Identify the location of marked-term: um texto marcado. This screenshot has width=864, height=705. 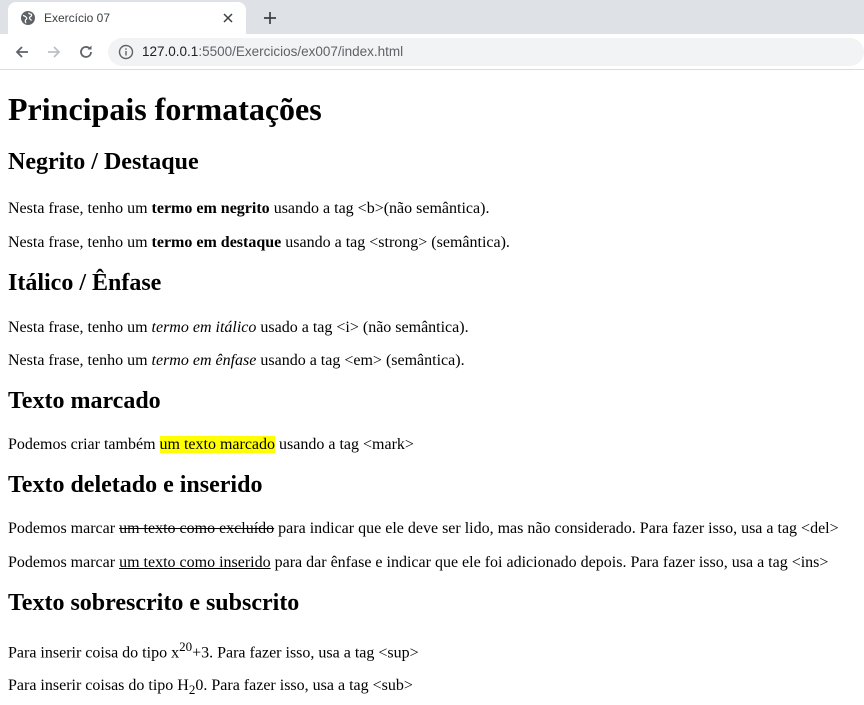
(217, 444).